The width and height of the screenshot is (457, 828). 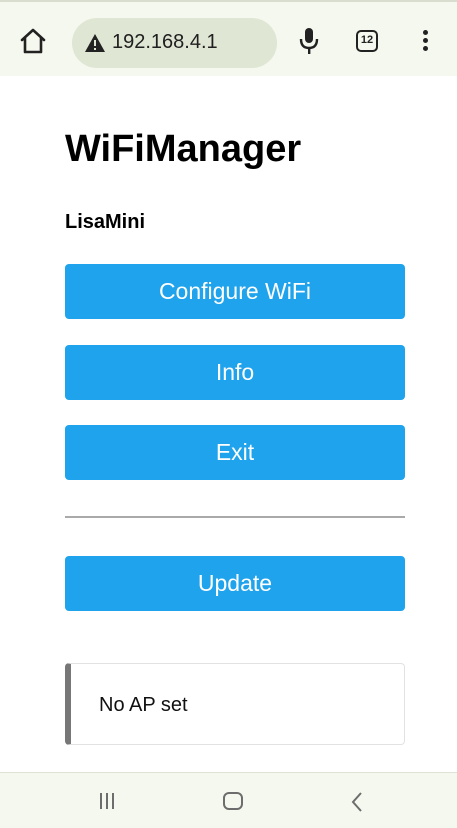 I want to click on url-bar: 192.168.4.1, so click(x=174, y=43).